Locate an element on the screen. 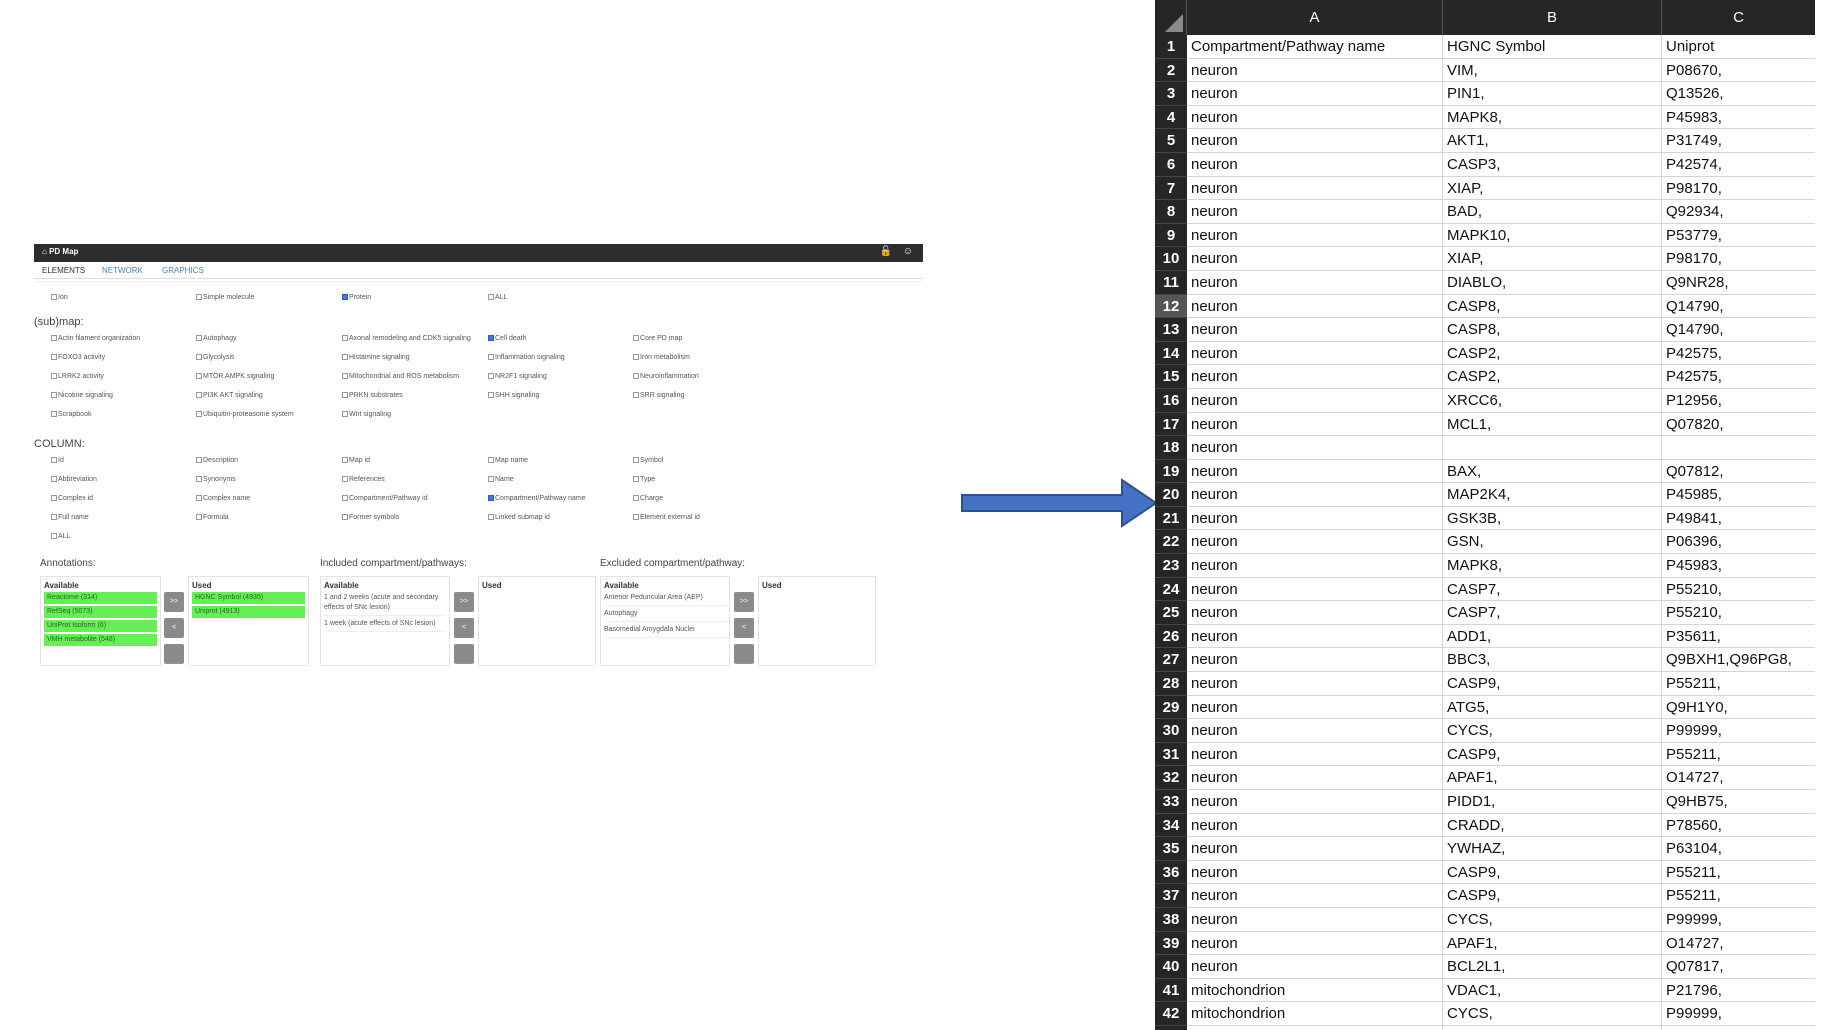 This screenshot has width=1834, height=1030. row-header: 5 is located at coordinates (1171, 141).